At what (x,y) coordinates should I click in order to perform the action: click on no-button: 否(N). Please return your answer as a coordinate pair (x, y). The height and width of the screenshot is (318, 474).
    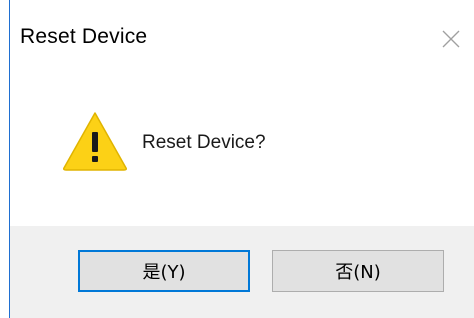
    Looking at the image, I should click on (358, 271).